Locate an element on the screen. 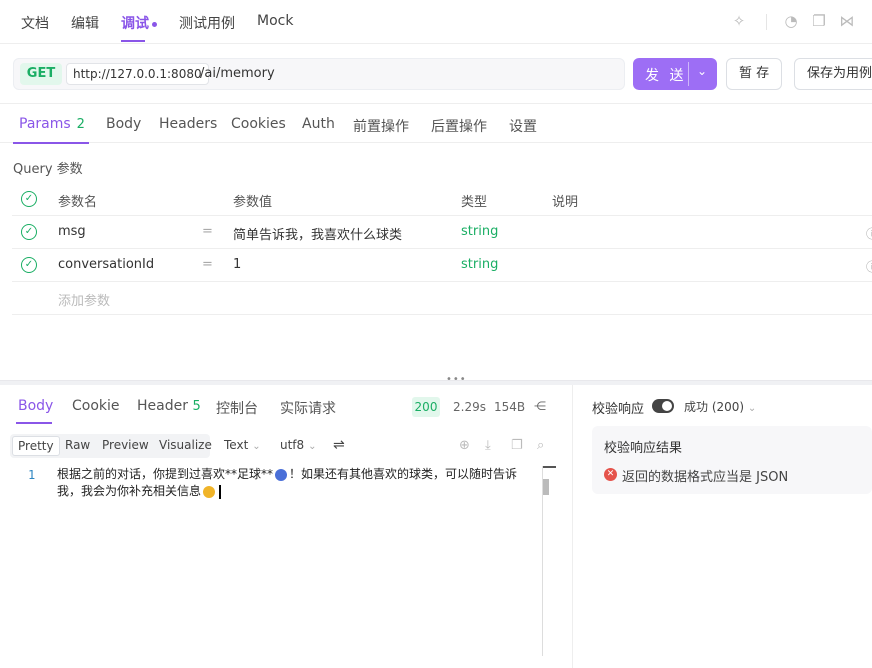 This screenshot has width=872, height=668. validate-status-value: 成功 (200) is located at coordinates (714, 407).